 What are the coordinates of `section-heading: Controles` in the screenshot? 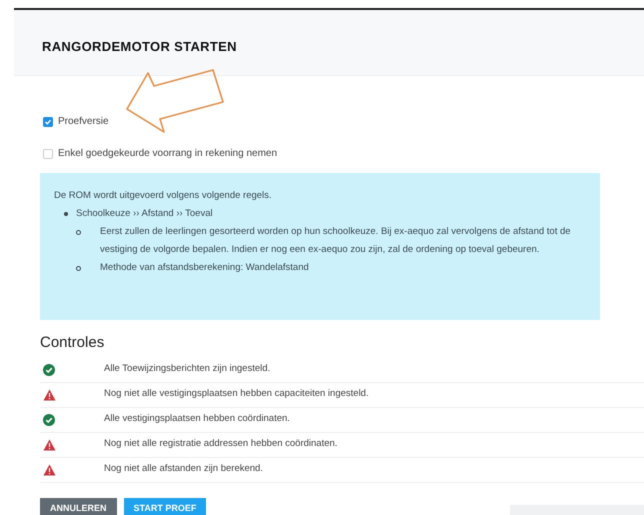 It's located at (73, 343).